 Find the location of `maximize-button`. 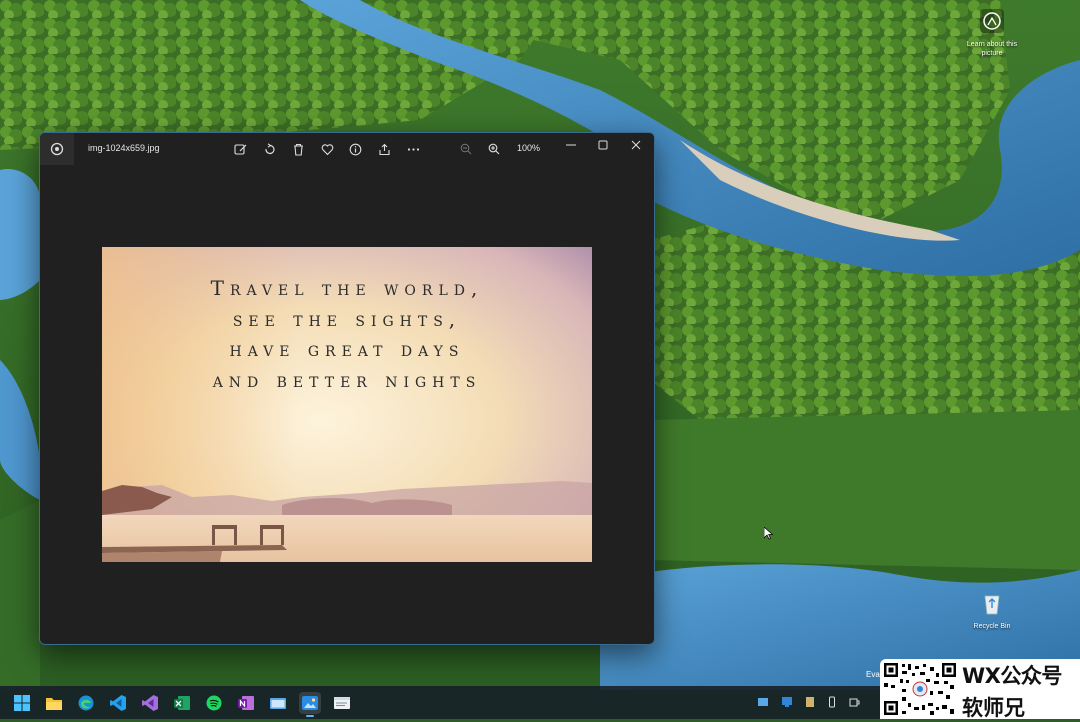

maximize-button is located at coordinates (603, 145).